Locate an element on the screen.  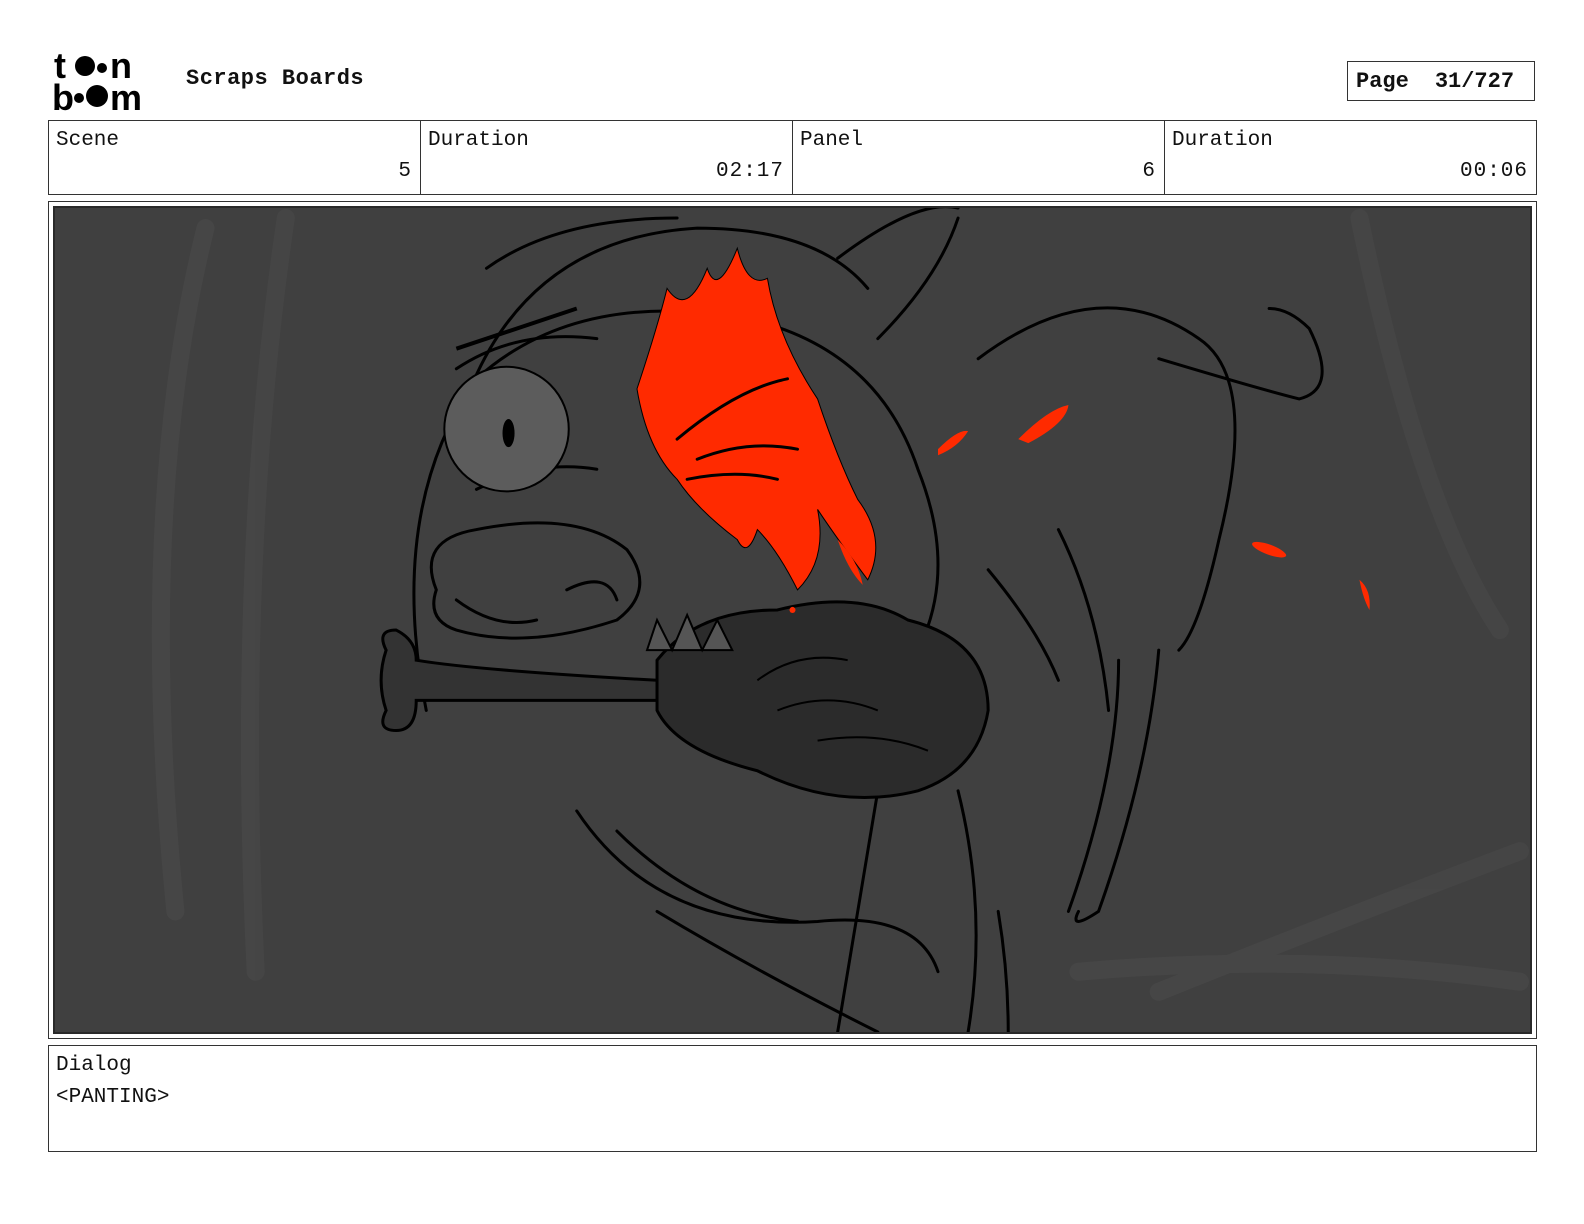
page-indicator: Page 31/727 is located at coordinates (1441, 81).